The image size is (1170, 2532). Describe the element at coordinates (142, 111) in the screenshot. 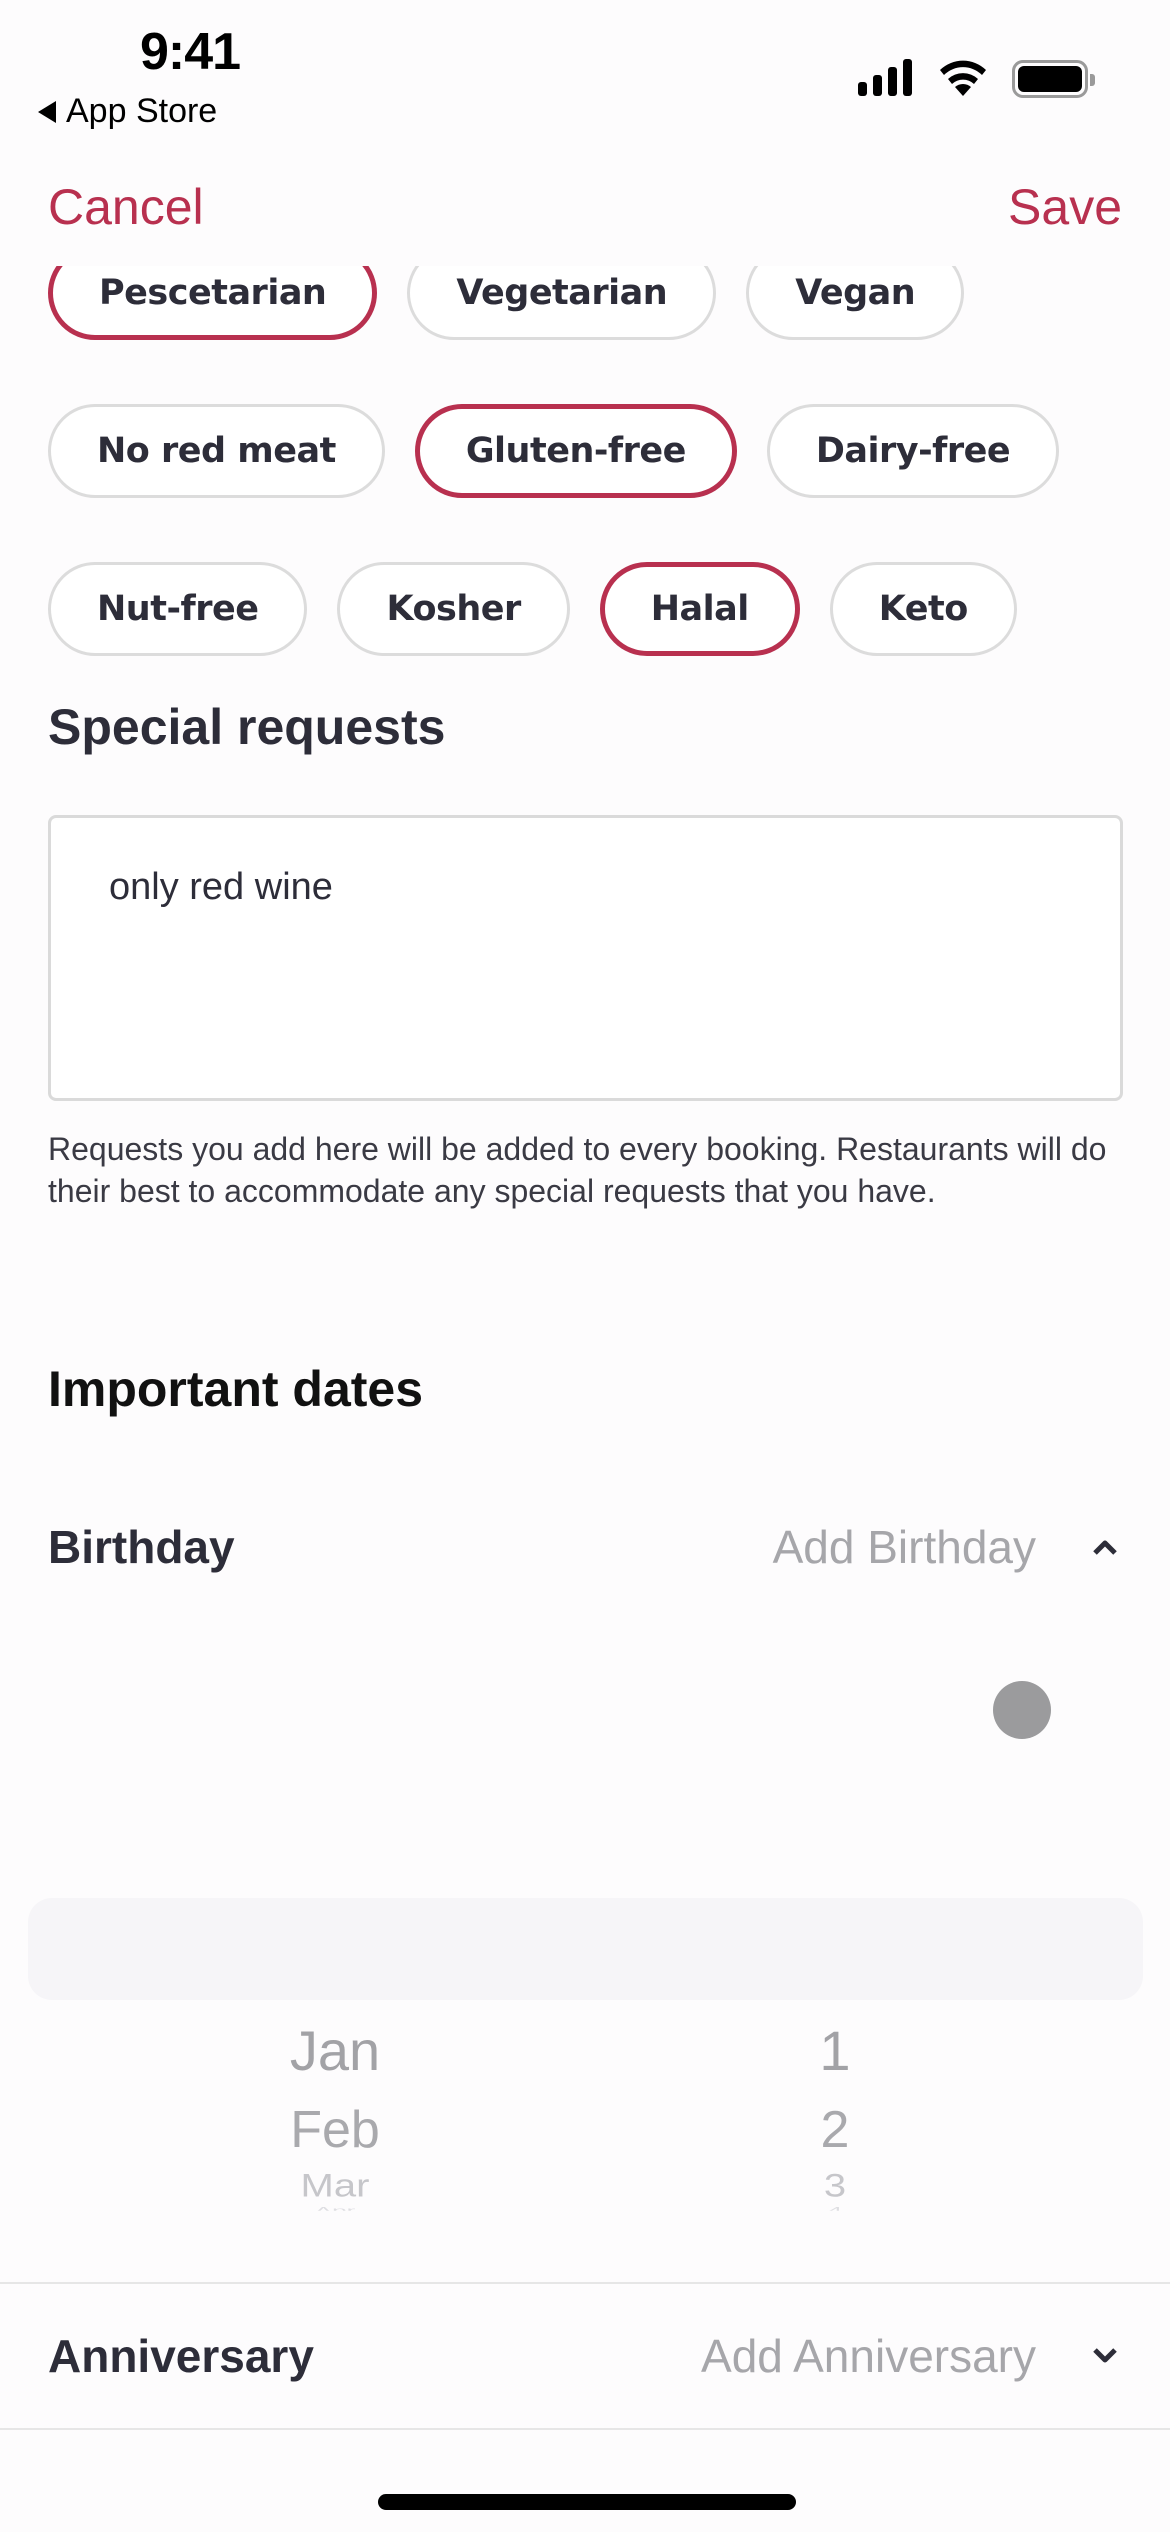

I see `back-label: App Store` at that location.